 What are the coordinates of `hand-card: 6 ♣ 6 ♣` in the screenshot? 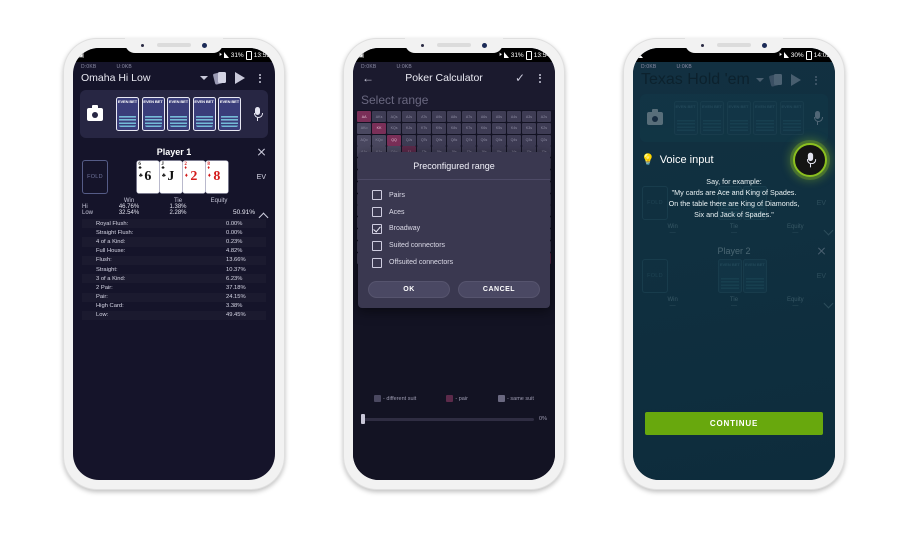 It's located at (147, 177).